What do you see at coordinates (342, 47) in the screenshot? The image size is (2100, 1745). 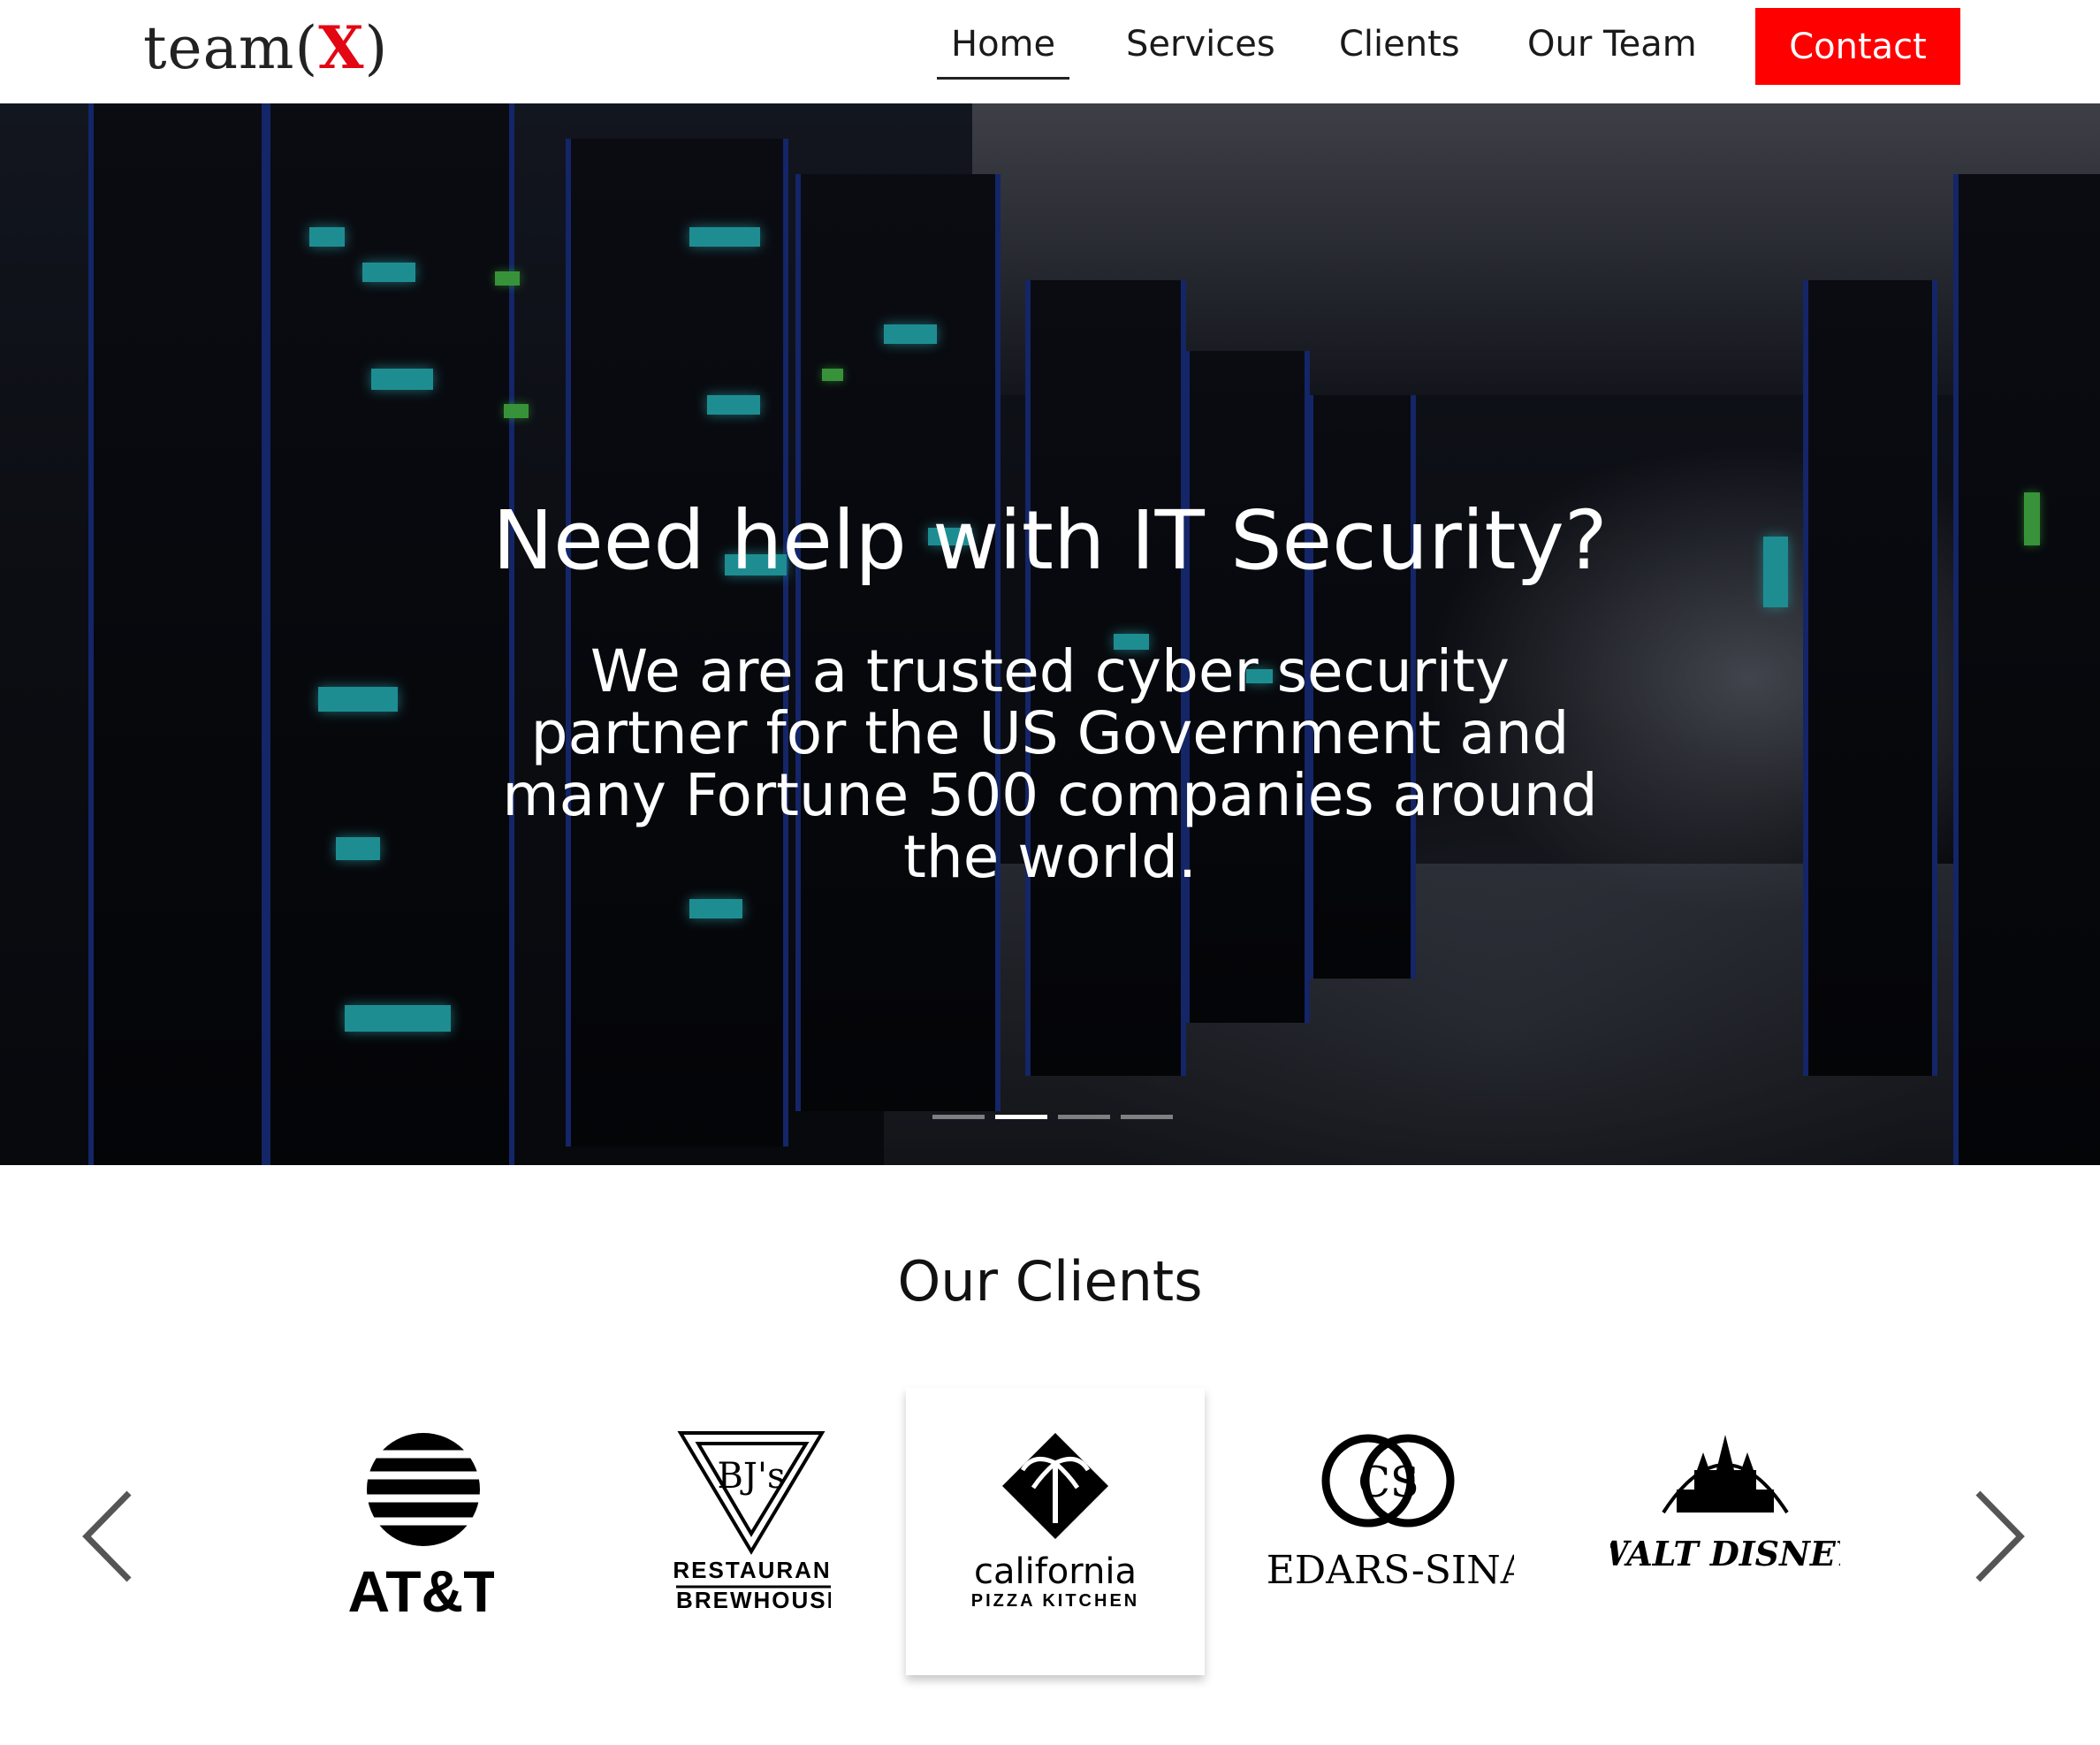 I see `logo-x-mark: X` at bounding box center [342, 47].